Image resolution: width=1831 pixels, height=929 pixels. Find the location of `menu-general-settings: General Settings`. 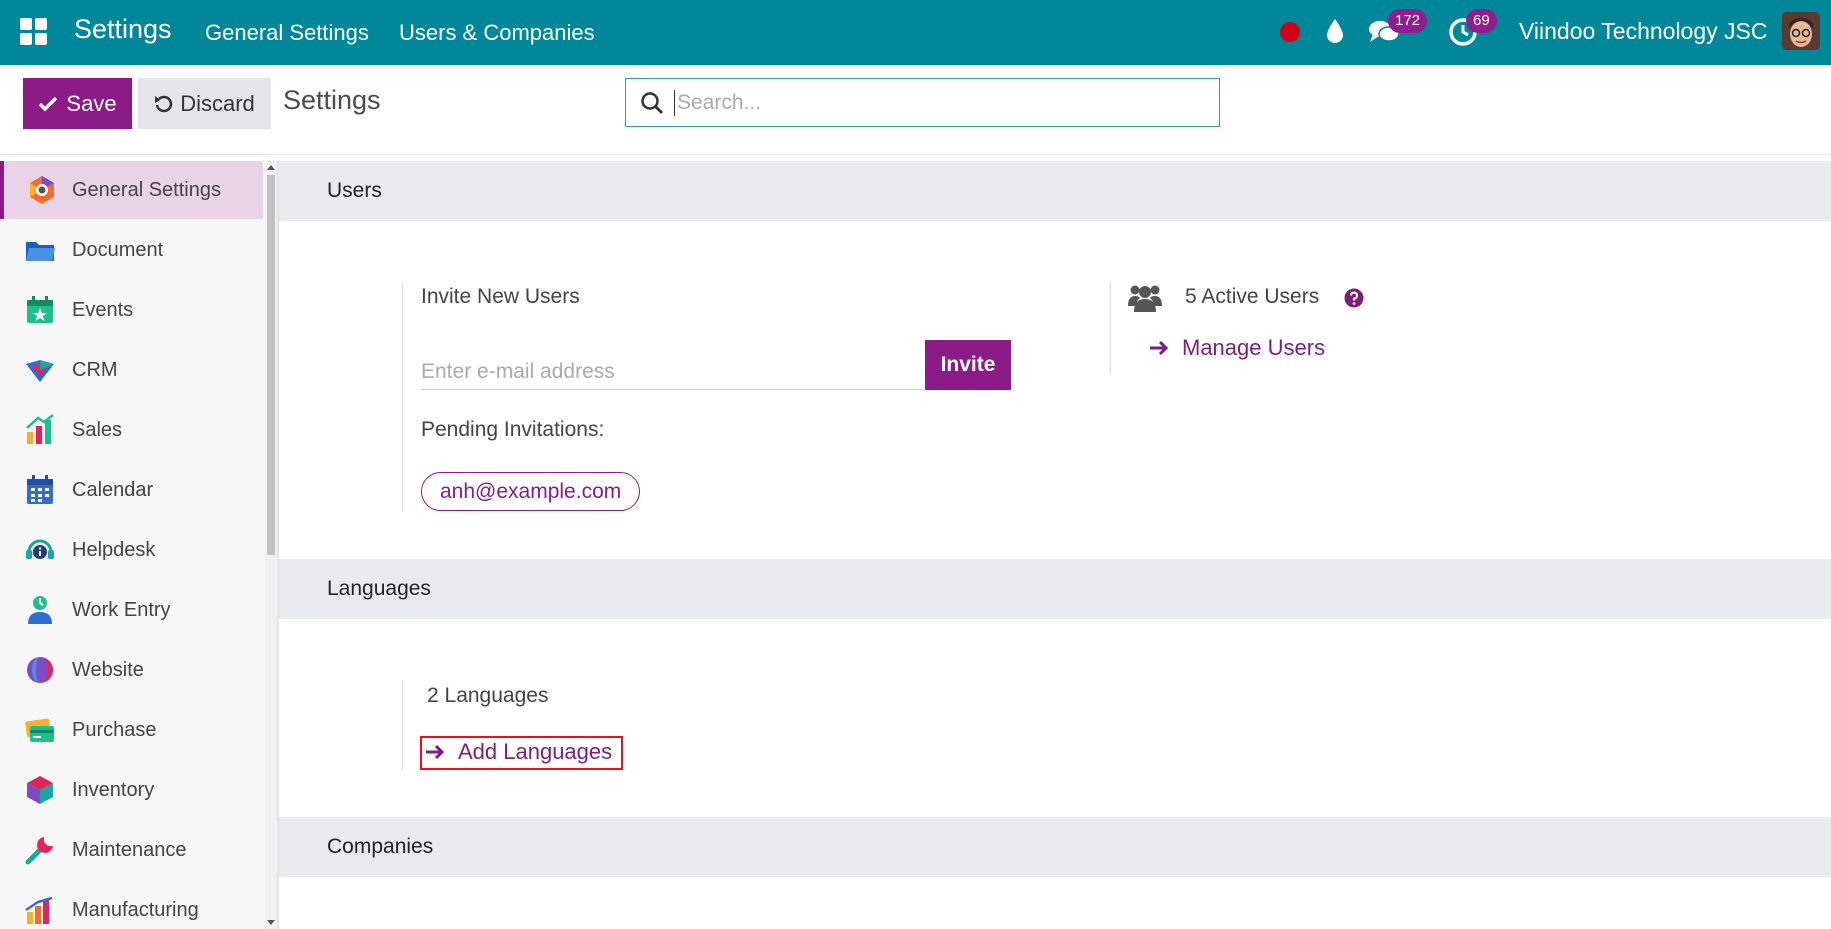

menu-general-settings: General Settings is located at coordinates (287, 33).